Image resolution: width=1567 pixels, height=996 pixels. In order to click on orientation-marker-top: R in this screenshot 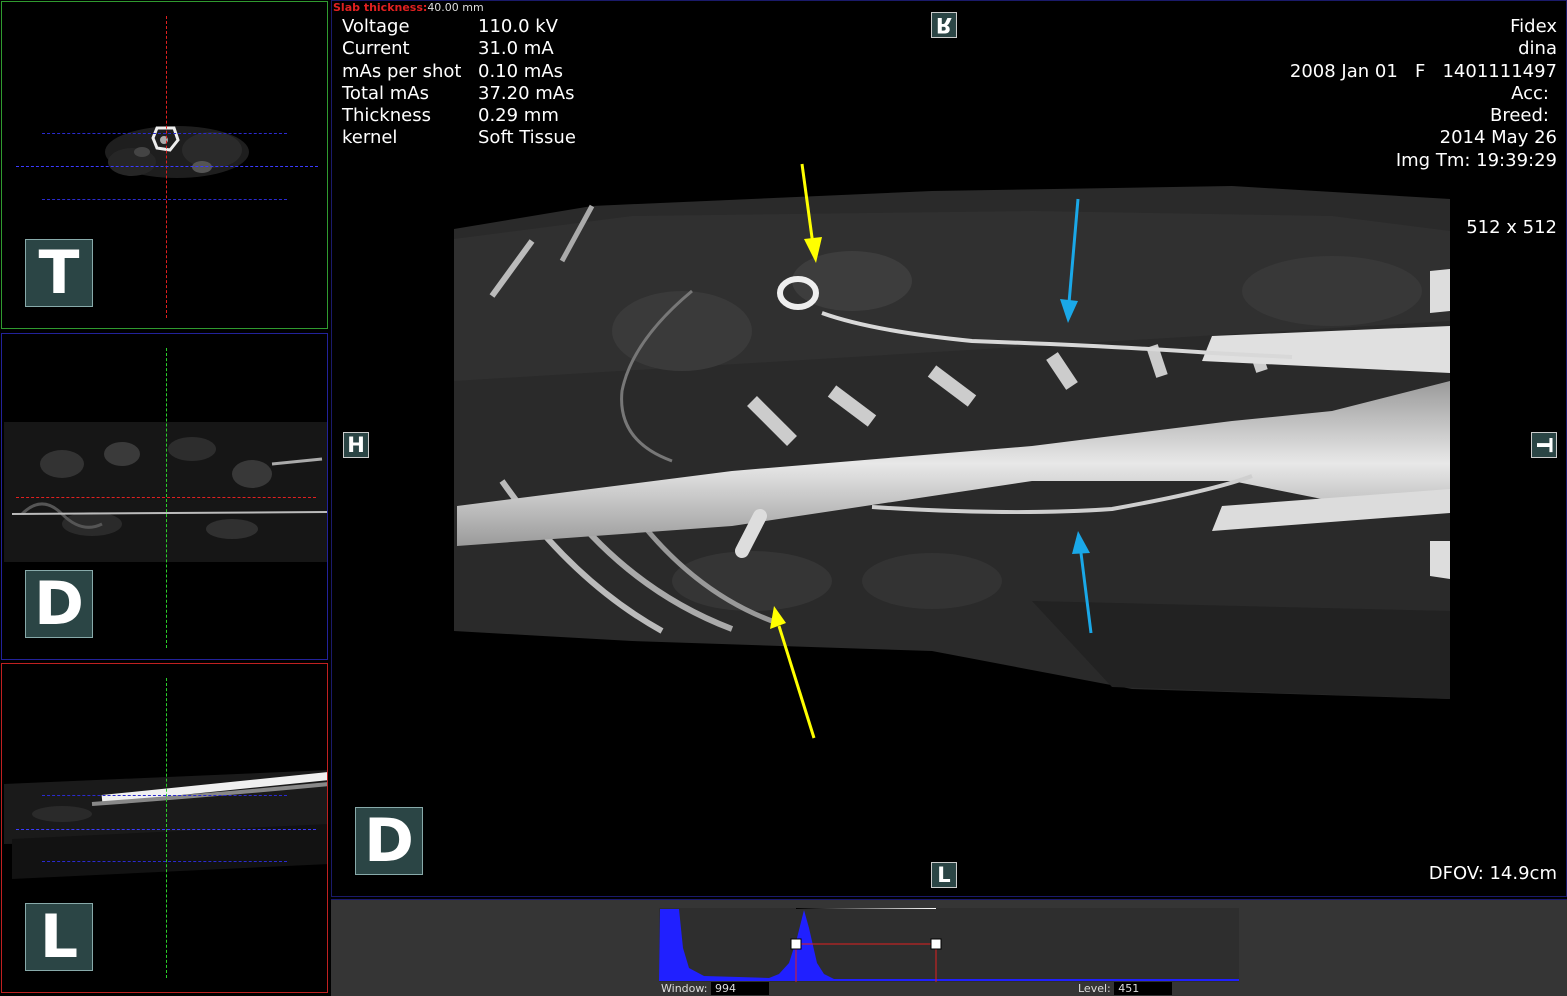, I will do `click(944, 25)`.